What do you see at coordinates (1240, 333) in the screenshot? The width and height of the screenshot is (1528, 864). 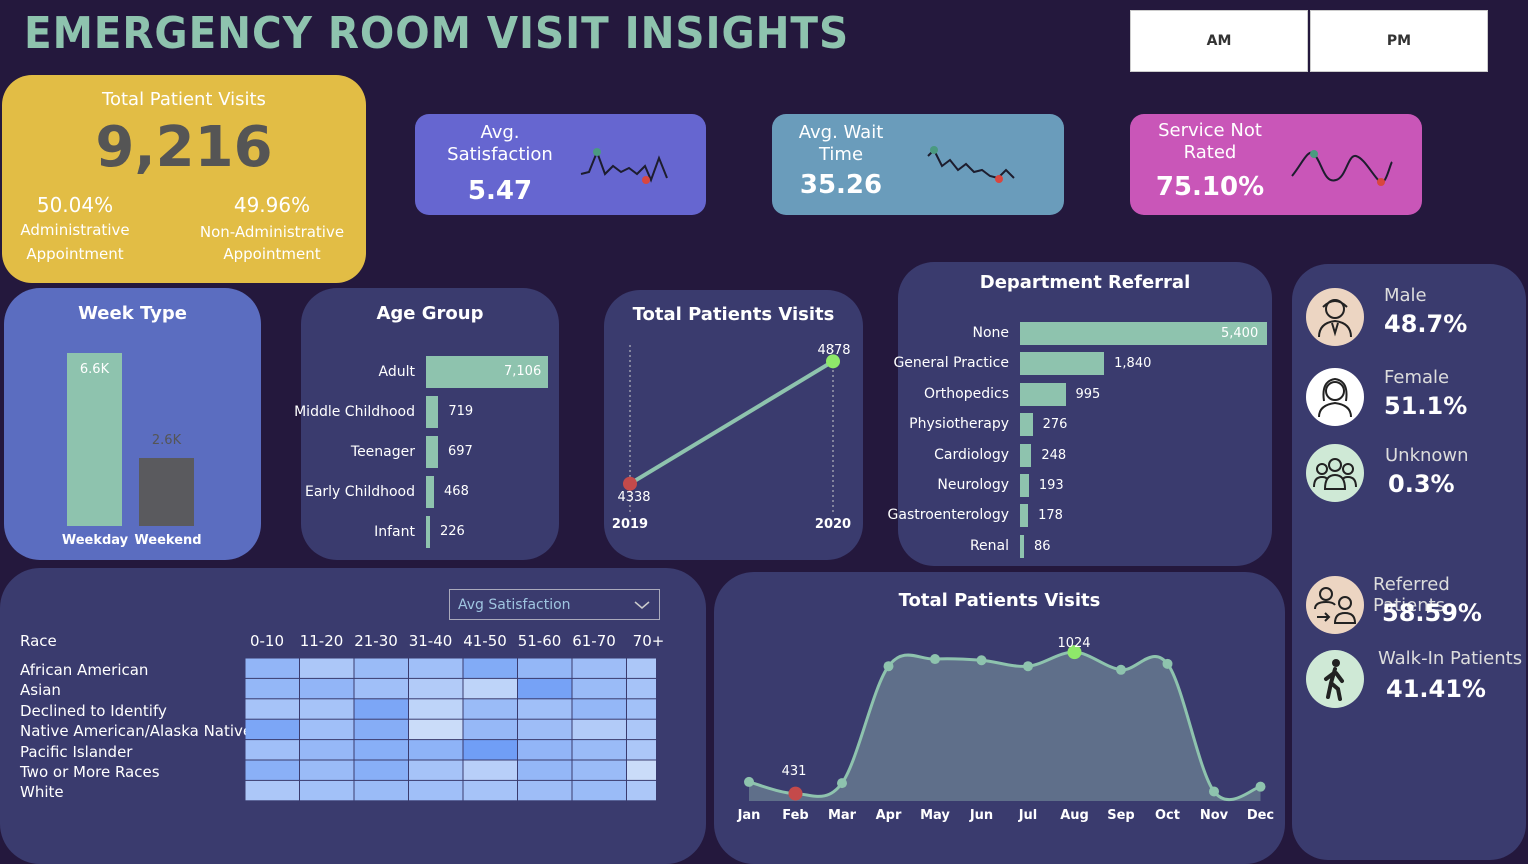 I see `department-bar-value: 5,400` at bounding box center [1240, 333].